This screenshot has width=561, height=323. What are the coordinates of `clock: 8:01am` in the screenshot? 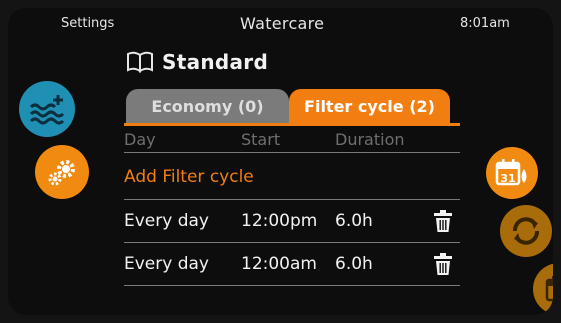 It's located at (485, 23).